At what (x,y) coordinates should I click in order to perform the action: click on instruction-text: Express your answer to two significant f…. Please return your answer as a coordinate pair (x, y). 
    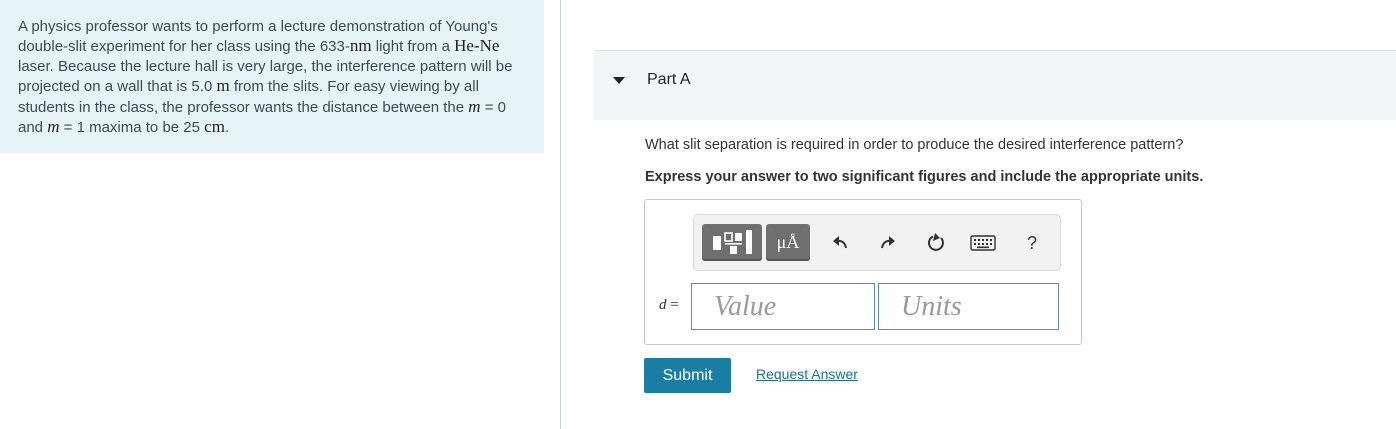
    Looking at the image, I should click on (924, 177).